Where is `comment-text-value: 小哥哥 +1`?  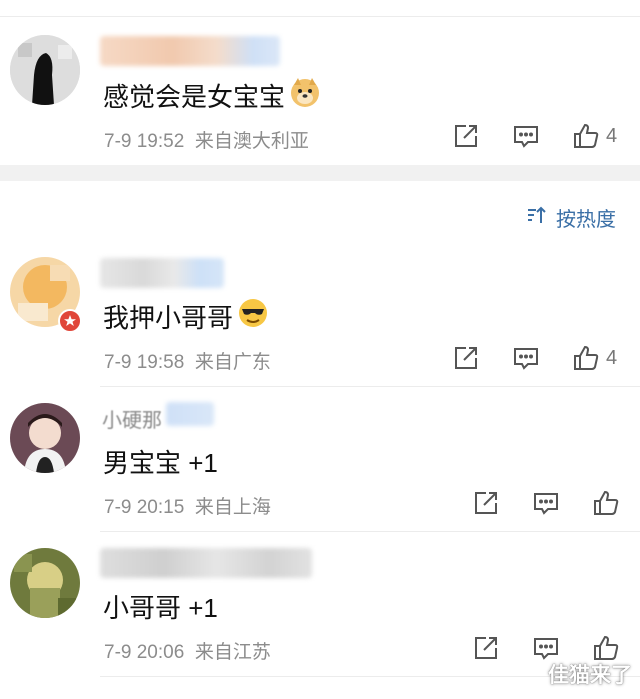
comment-text-value: 小哥哥 +1 is located at coordinates (160, 608).